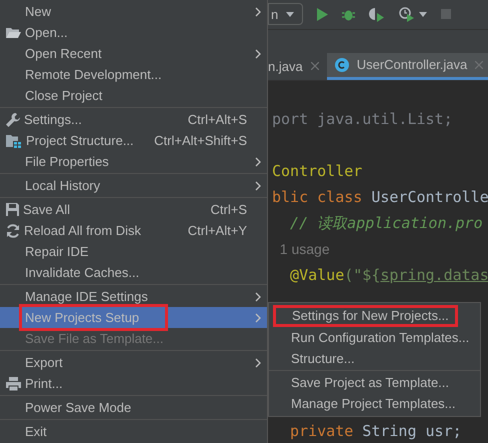 The height and width of the screenshot is (443, 488). I want to click on menu-item-label: Save All, so click(46, 209).